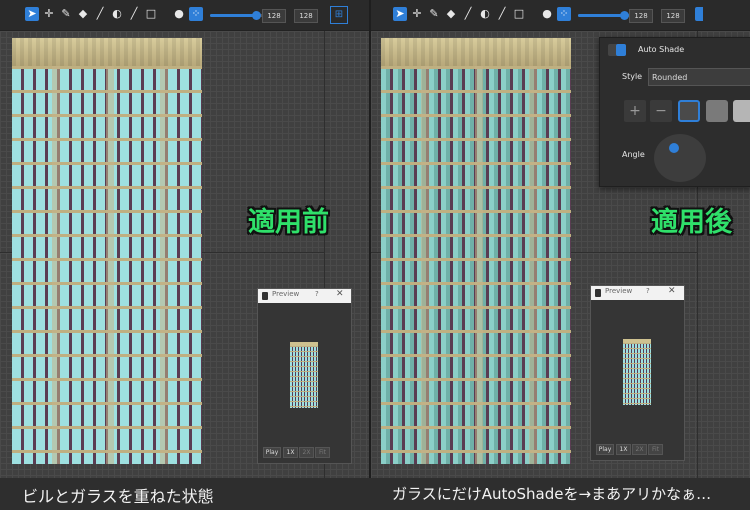 The width and height of the screenshot is (750, 510). What do you see at coordinates (699, 77) in the screenshot?
I see `style-dropdown: Rounded` at bounding box center [699, 77].